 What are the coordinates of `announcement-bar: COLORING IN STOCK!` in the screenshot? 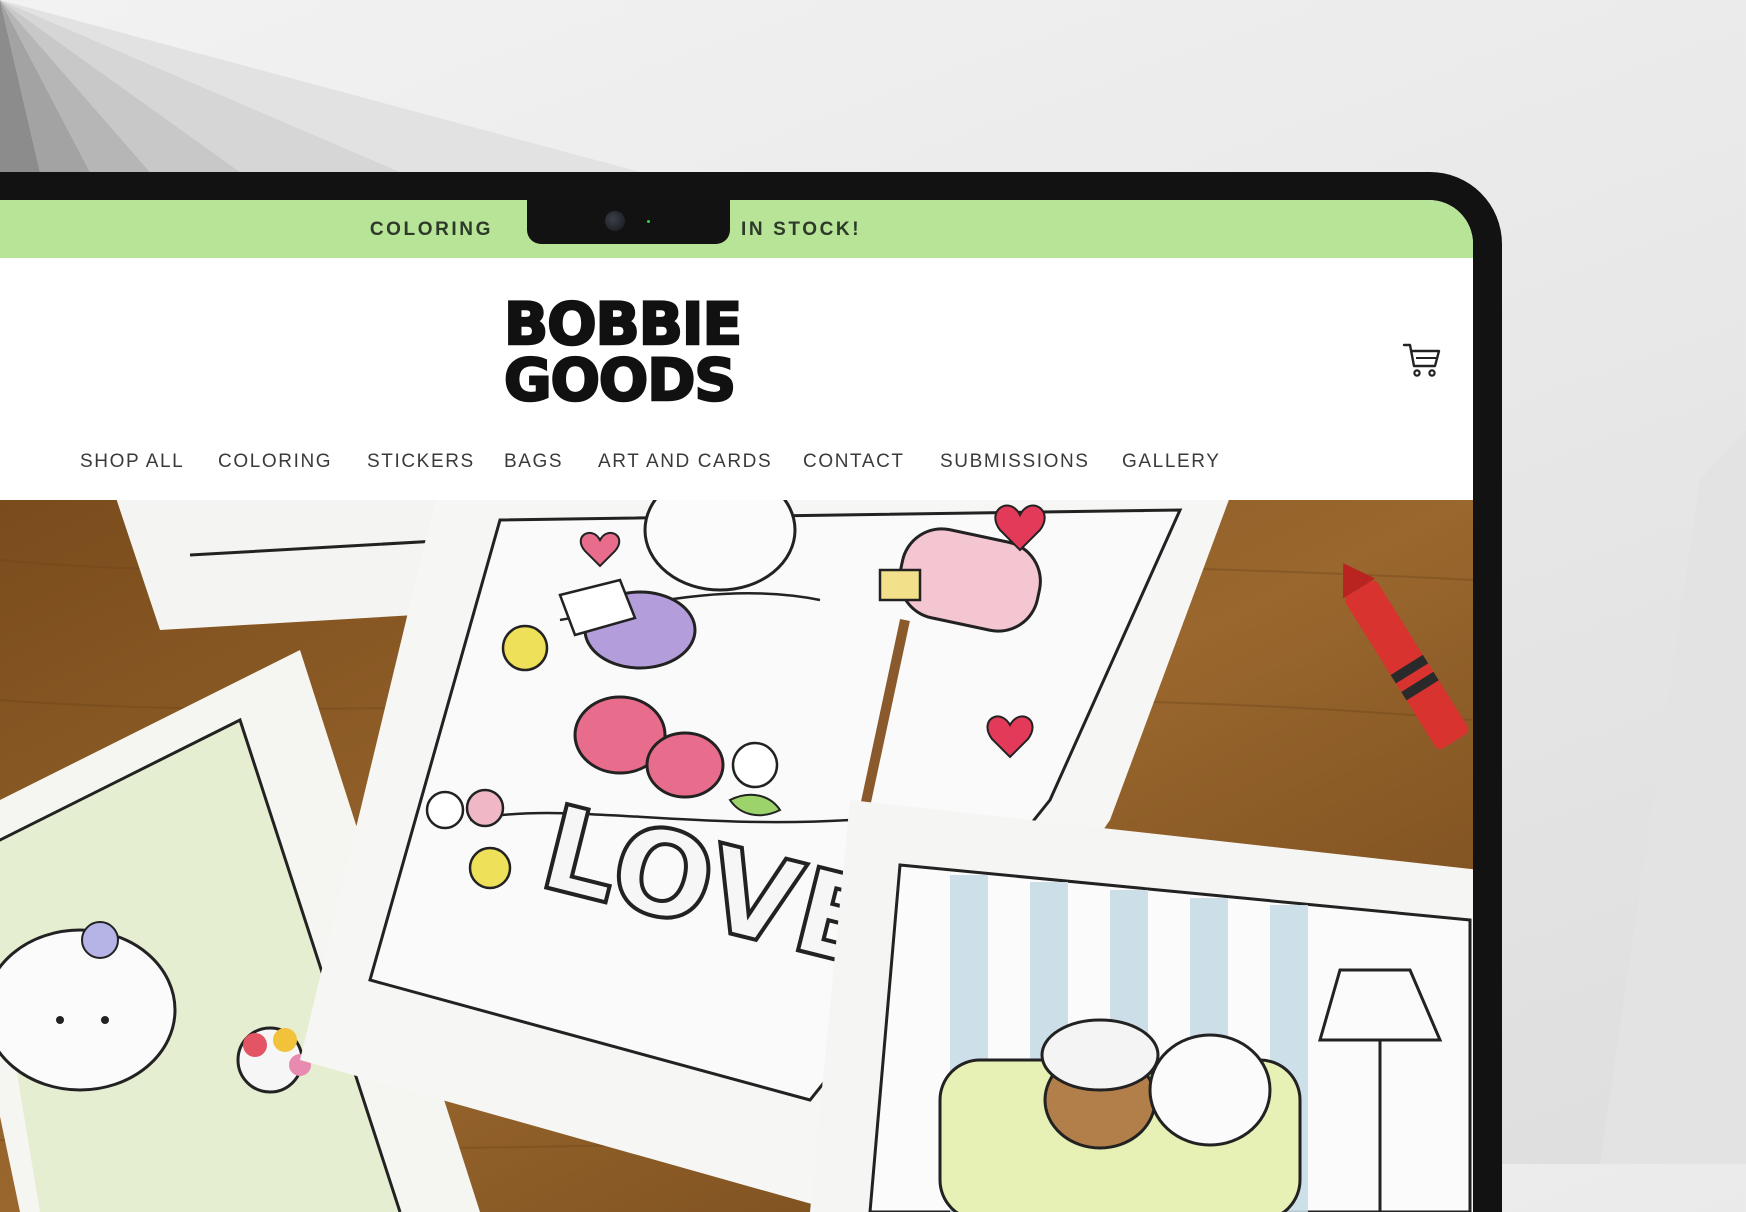 It's located at (736, 229).